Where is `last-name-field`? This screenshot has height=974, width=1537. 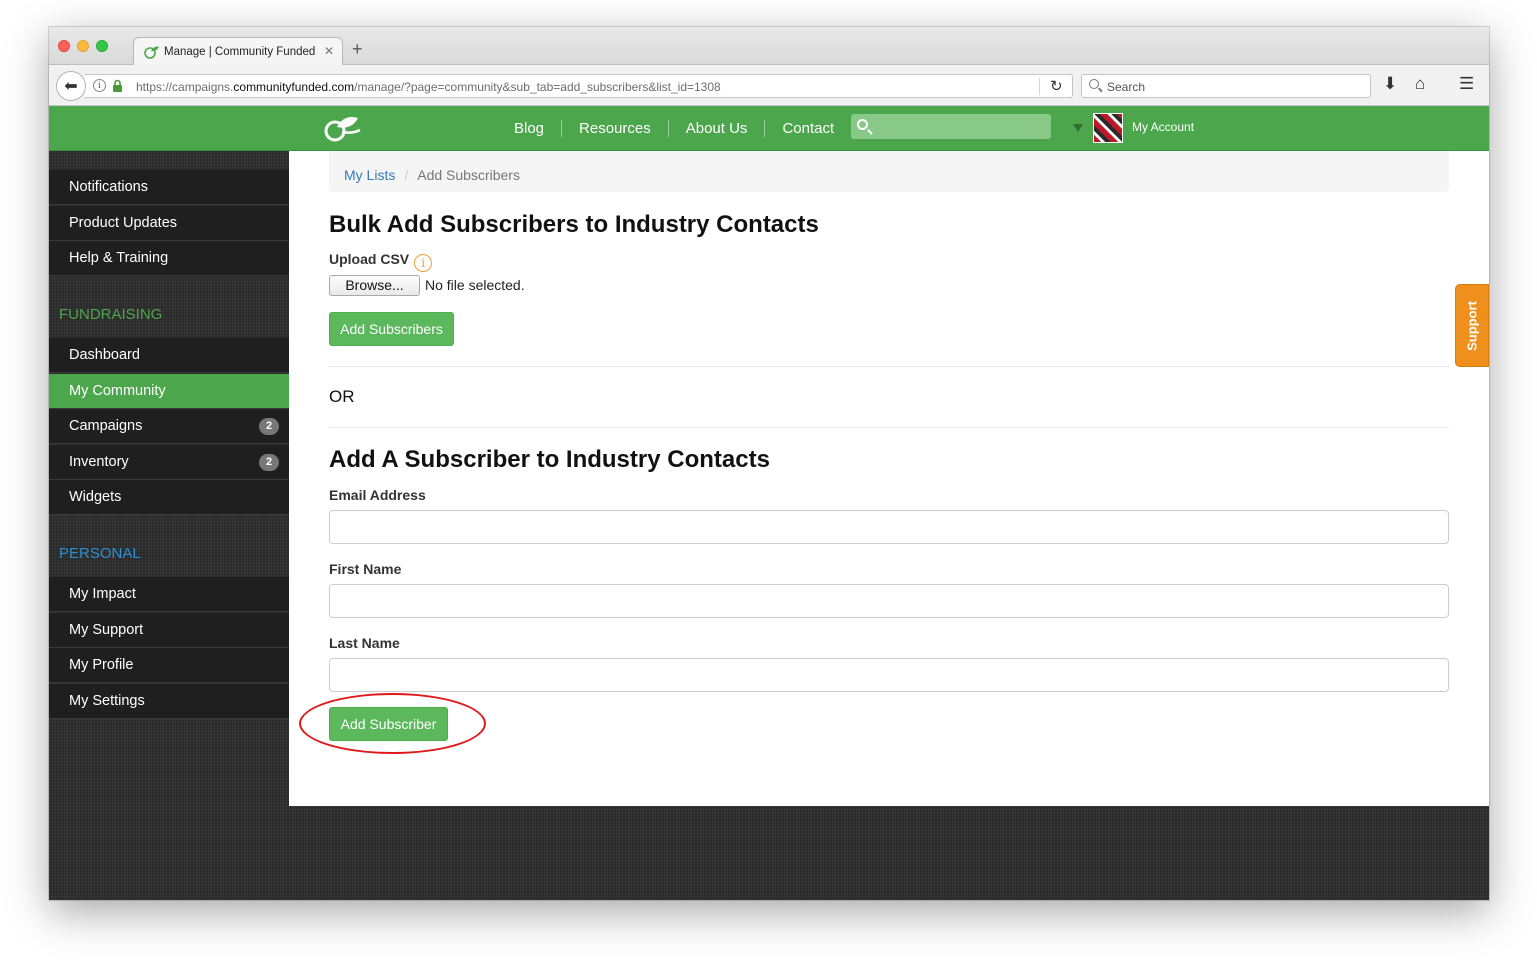
last-name-field is located at coordinates (889, 675).